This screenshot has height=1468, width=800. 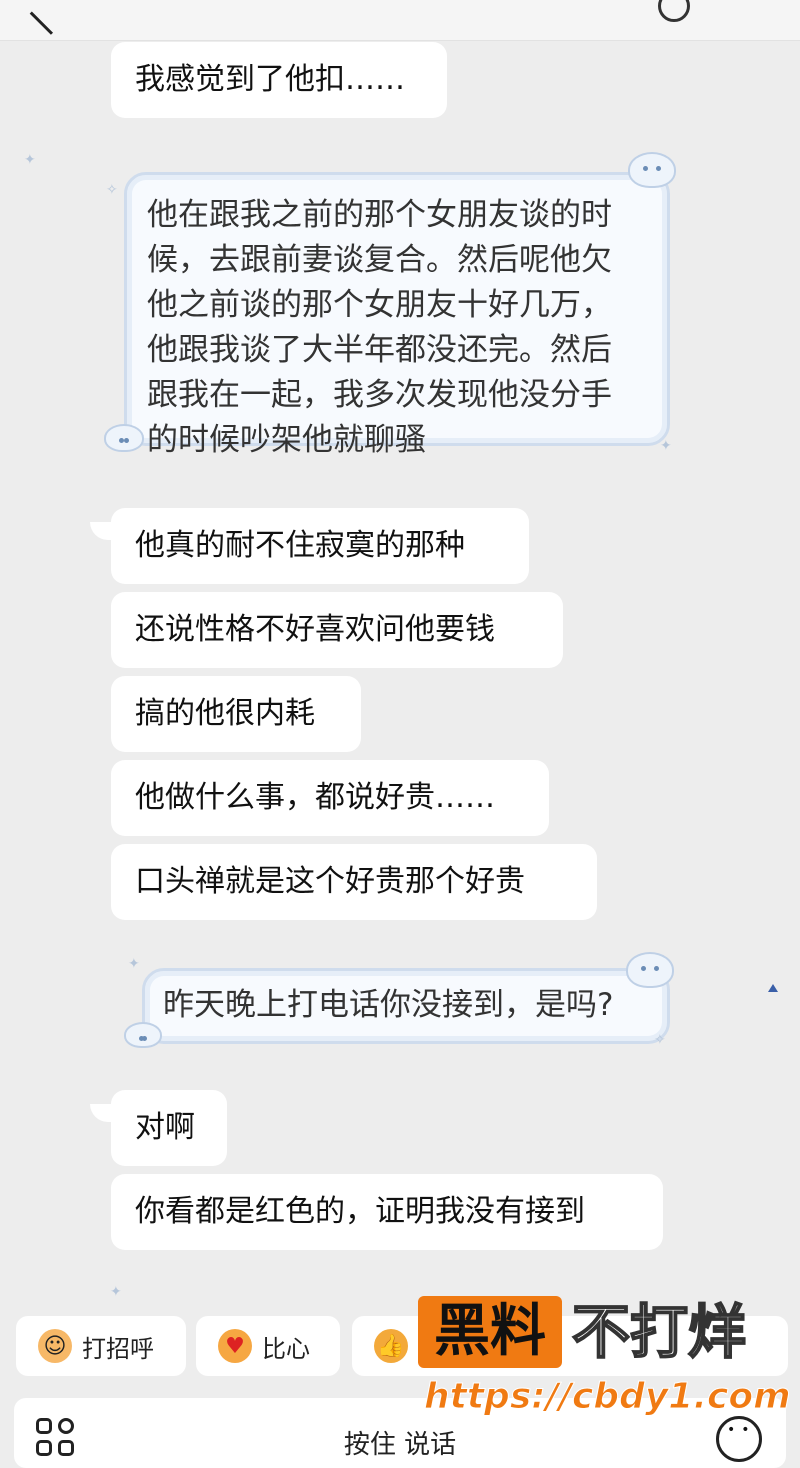 What do you see at coordinates (391, 1346) in the screenshot?
I see `thumbs-up-icon: 👍` at bounding box center [391, 1346].